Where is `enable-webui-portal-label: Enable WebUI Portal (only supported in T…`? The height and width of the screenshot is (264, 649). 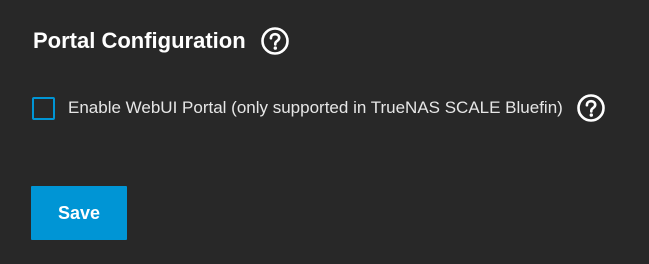 enable-webui-portal-label: Enable WebUI Portal (only supported in T… is located at coordinates (315, 108).